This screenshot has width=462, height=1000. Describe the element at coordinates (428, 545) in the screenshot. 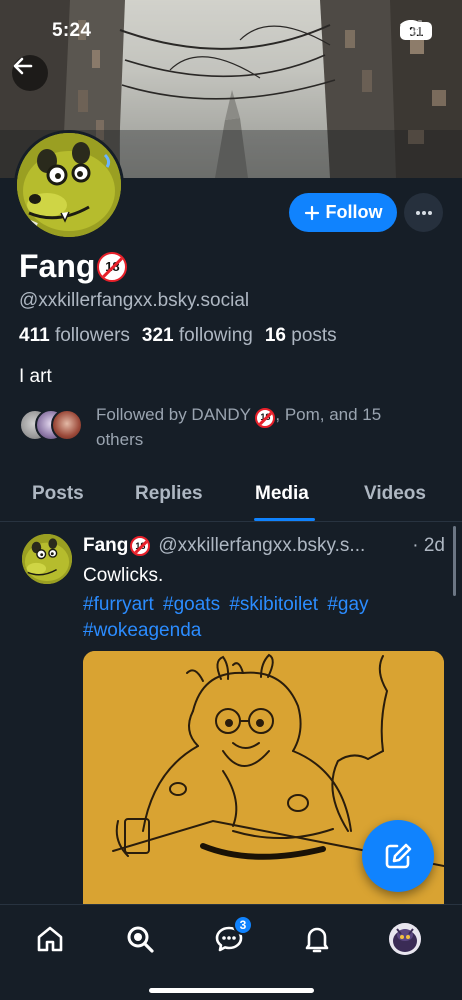

I see `post-timestamp: · 2d` at that location.